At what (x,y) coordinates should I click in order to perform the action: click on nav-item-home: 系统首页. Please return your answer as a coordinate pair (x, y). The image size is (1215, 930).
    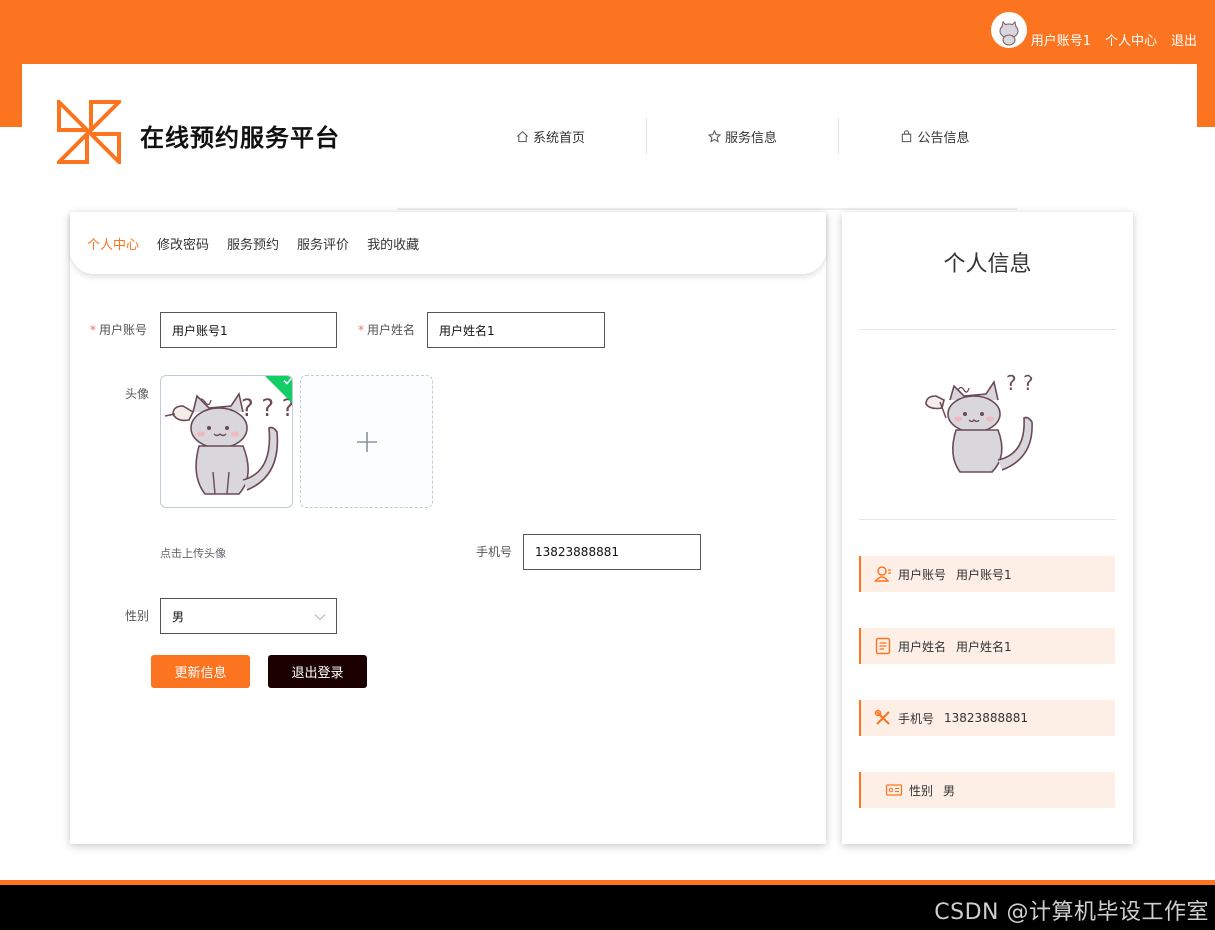
    Looking at the image, I should click on (551, 136).